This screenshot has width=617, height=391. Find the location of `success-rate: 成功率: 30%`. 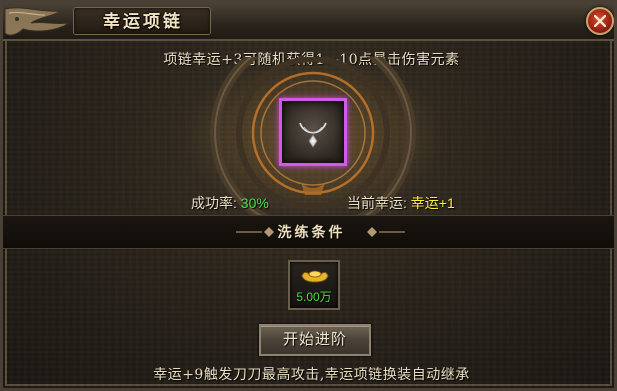

success-rate: 成功率: 30% is located at coordinates (230, 203).